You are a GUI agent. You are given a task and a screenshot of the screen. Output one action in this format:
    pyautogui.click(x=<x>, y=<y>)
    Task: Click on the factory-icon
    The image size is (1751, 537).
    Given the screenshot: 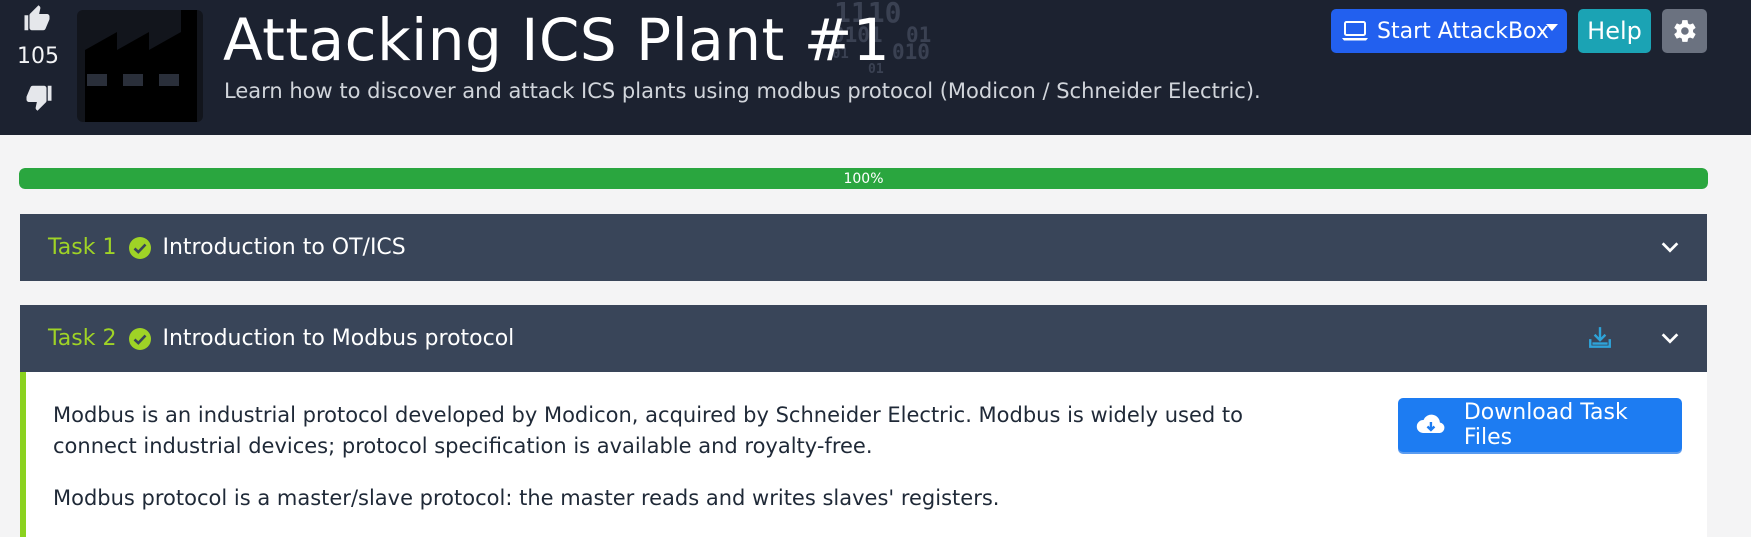 What is the action you would take?
    pyautogui.click(x=141, y=66)
    